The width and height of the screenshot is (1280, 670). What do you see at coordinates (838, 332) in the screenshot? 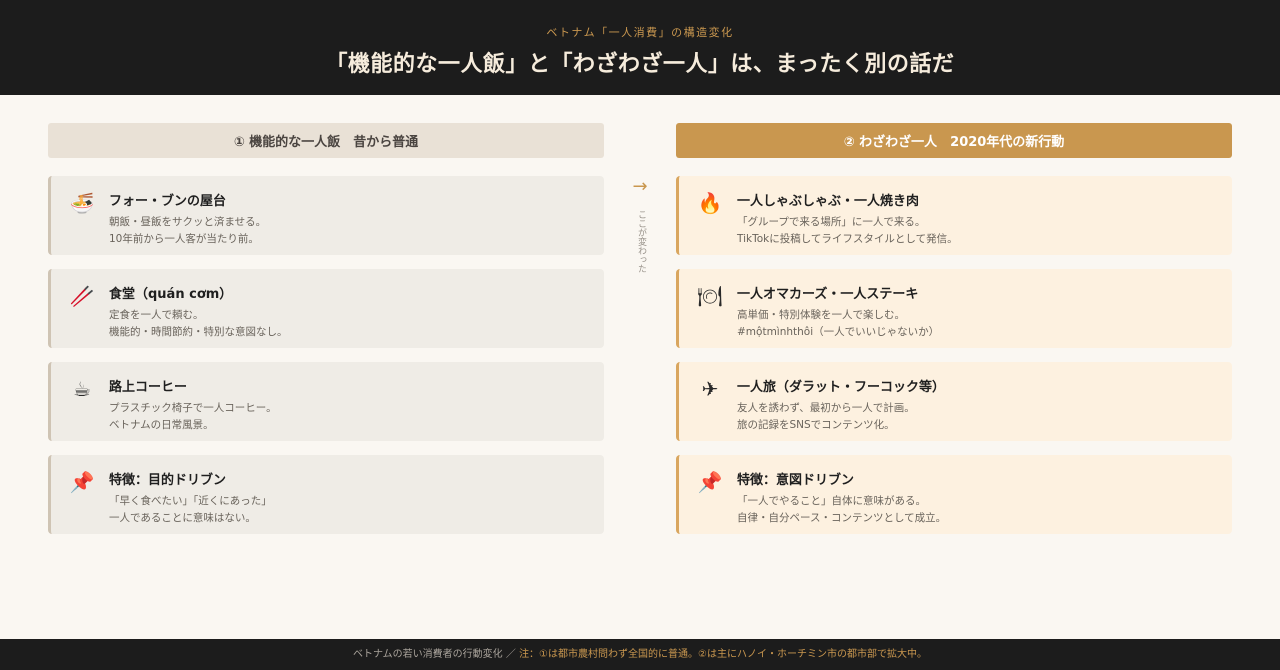
I see `card-line: #mộtmìnhthôi（一人でいいじゃないか）` at bounding box center [838, 332].